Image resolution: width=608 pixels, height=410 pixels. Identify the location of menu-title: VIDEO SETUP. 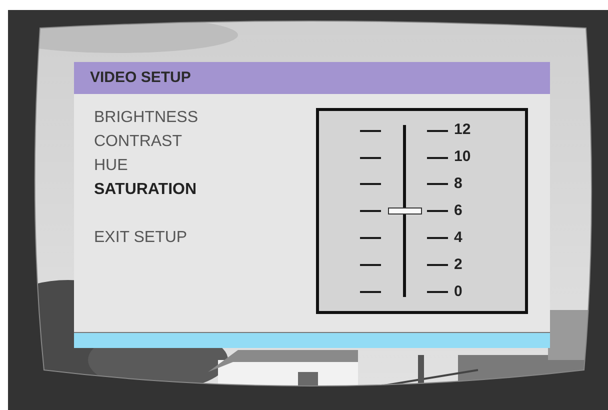
(140, 78).